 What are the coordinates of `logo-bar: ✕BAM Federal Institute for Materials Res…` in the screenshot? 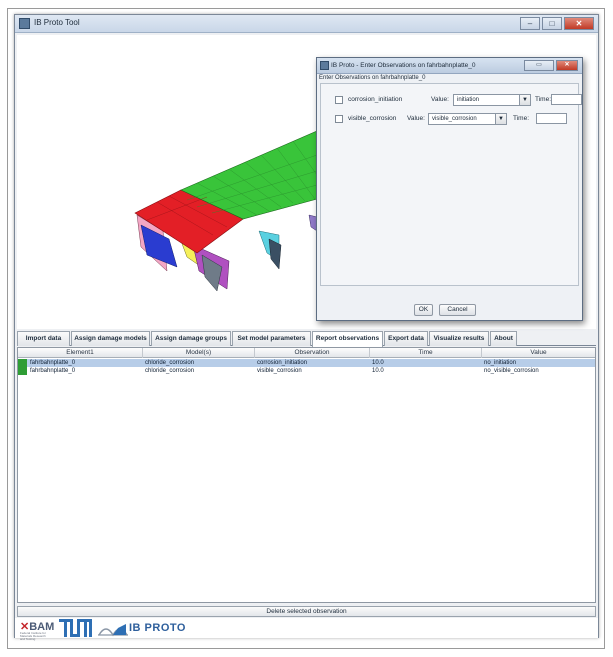 It's located at (306, 629).